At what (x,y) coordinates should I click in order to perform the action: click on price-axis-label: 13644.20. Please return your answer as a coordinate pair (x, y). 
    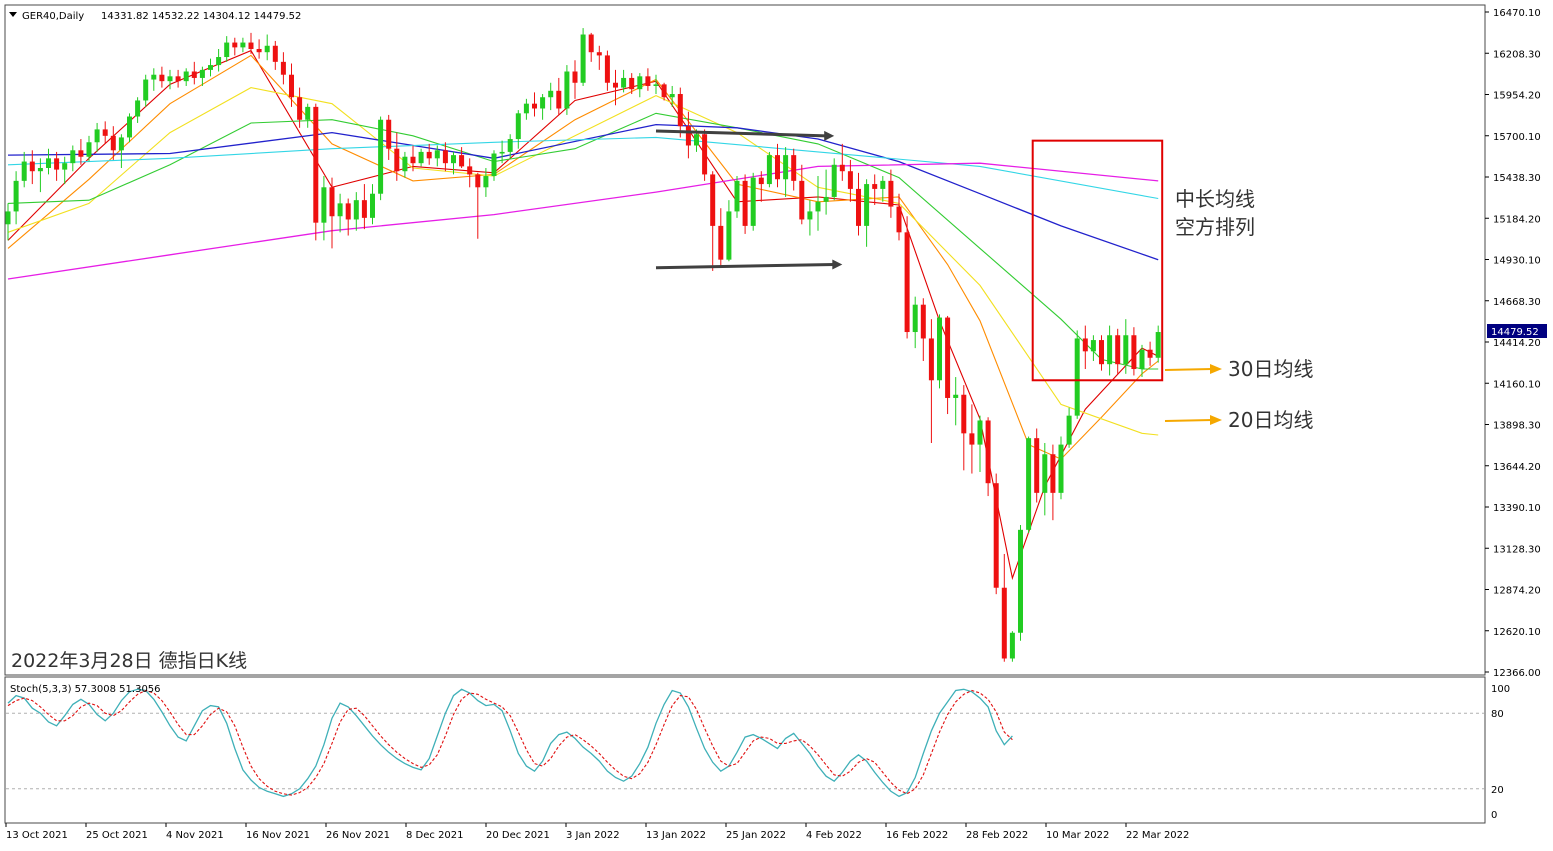
    Looking at the image, I should click on (1517, 467).